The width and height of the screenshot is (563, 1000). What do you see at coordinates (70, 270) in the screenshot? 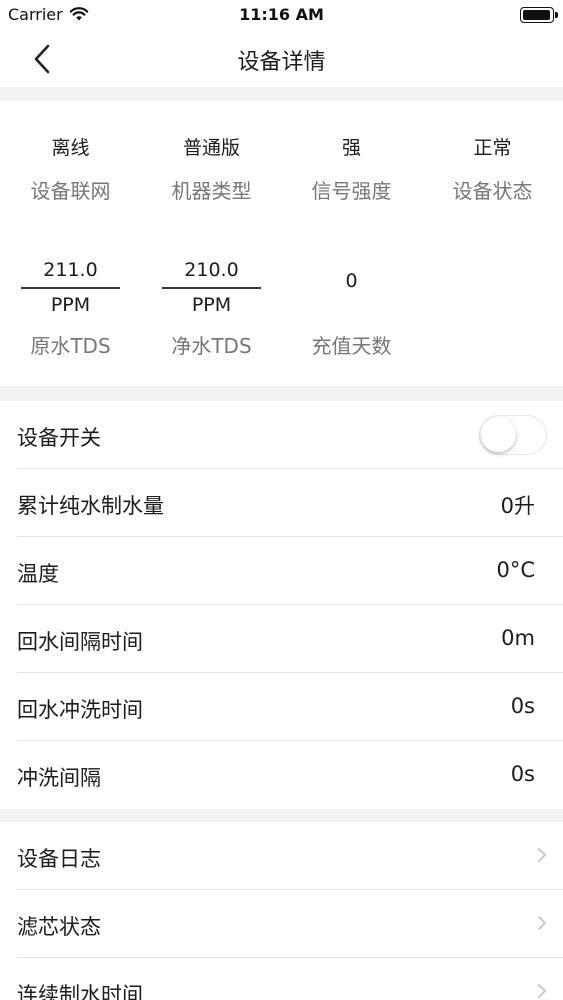
I see `raw-tds-value: 211.0` at bounding box center [70, 270].